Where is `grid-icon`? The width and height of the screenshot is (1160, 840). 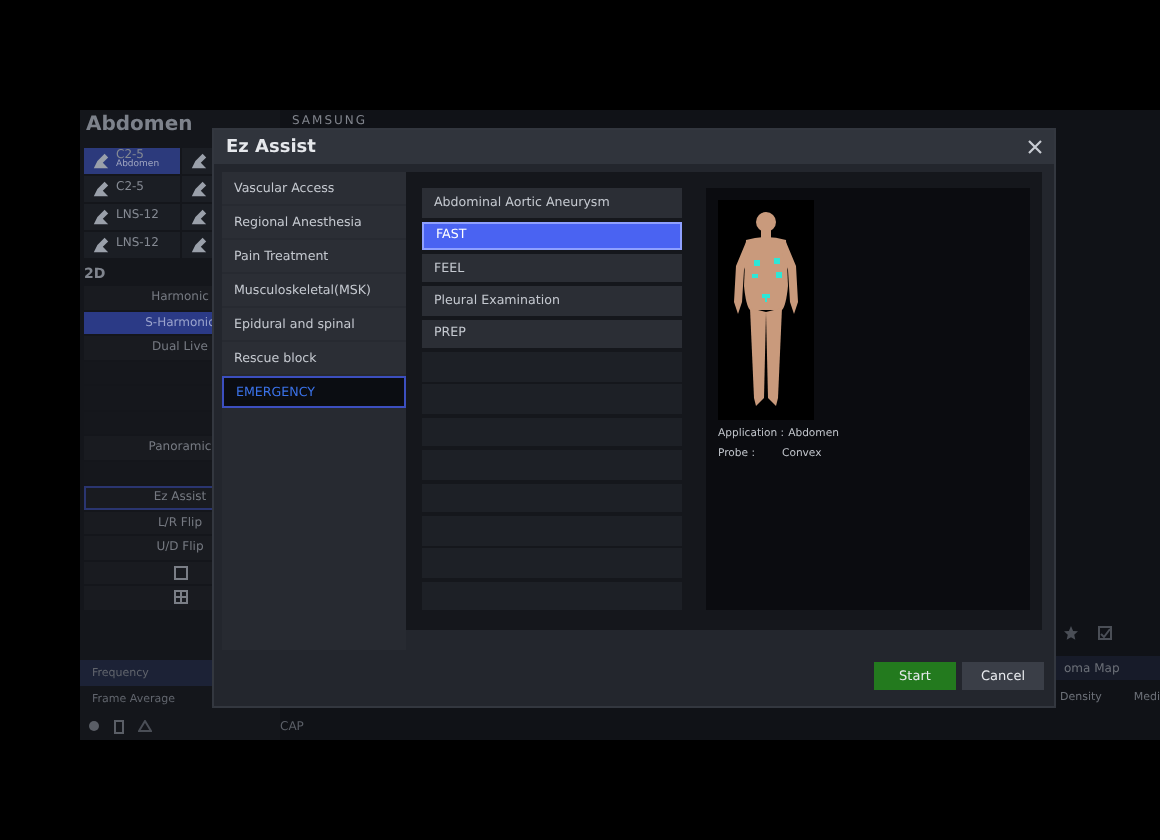 grid-icon is located at coordinates (180, 597).